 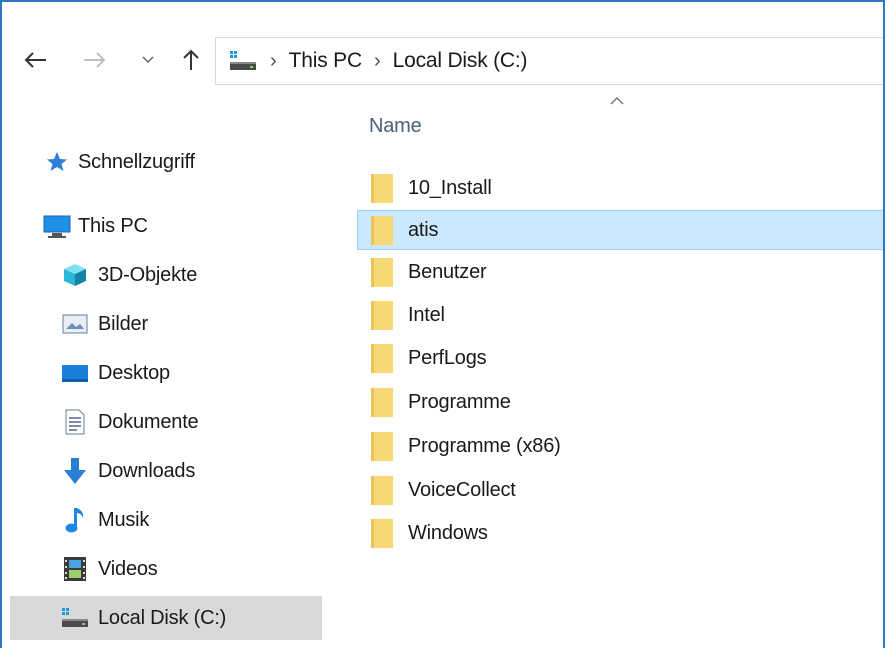 What do you see at coordinates (620, 315) in the screenshot?
I see `file-row: Intel` at bounding box center [620, 315].